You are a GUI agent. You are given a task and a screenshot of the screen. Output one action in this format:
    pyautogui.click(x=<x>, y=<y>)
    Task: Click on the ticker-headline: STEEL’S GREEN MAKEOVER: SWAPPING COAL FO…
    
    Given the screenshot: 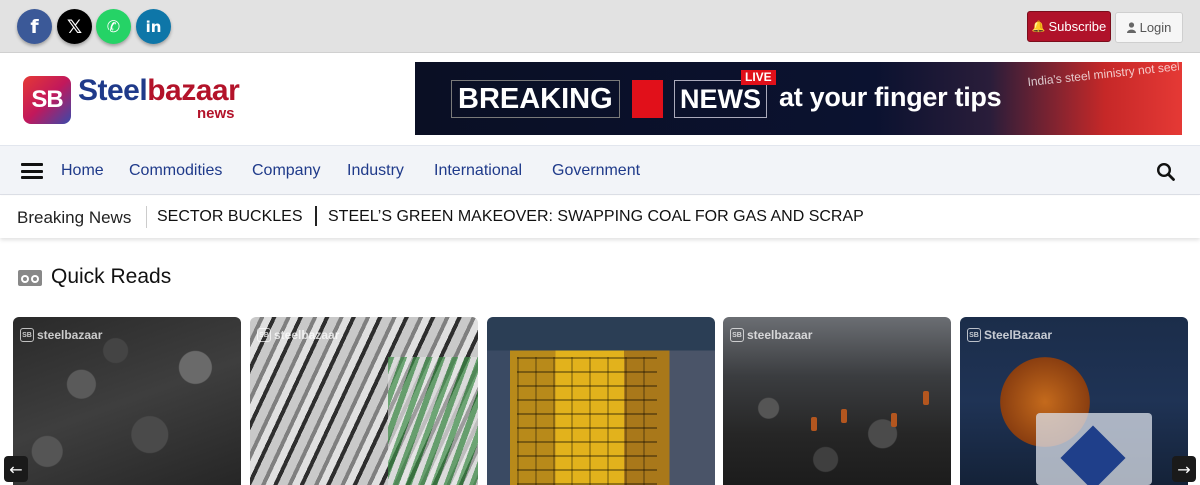 What is the action you would take?
    pyautogui.click(x=596, y=217)
    